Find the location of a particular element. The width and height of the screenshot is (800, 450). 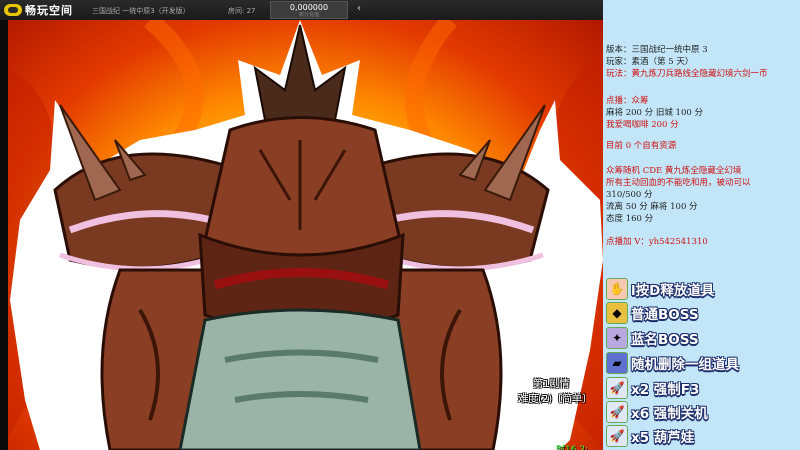

order-title: 点播：众筹 is located at coordinates (627, 101).